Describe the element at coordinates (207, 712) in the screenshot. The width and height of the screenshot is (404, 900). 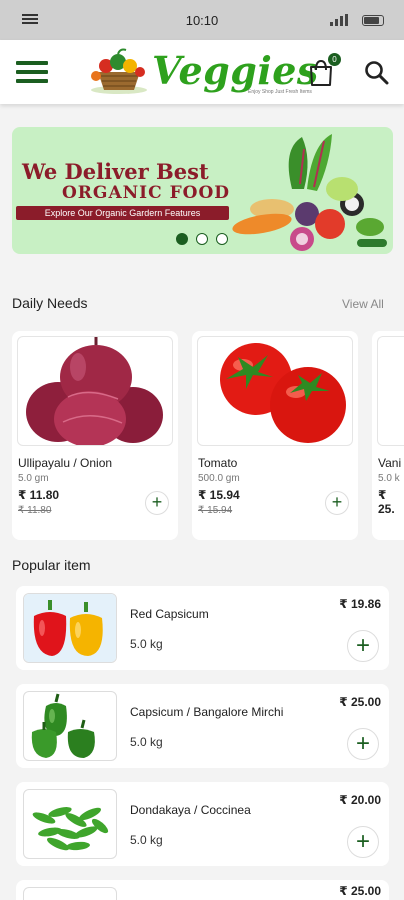
I see `product-name: Capsicum / Bangalore Mirchi` at that location.